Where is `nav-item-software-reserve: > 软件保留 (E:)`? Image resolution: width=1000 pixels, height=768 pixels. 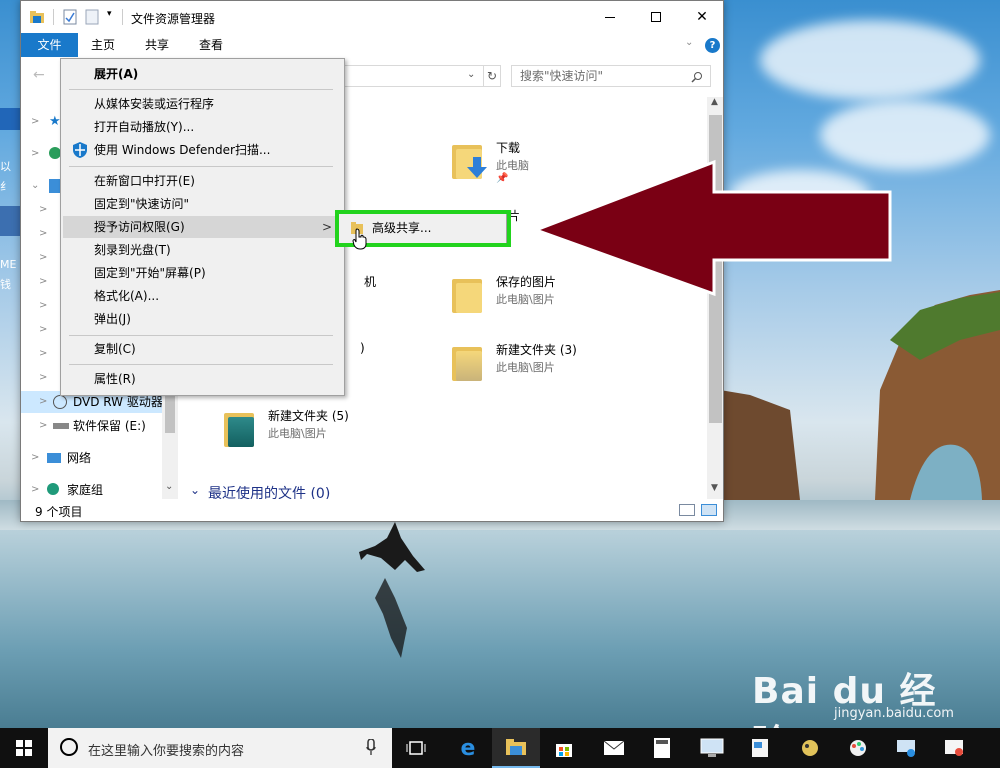
nav-item-software-reserve: > 软件保留 (E:) is located at coordinates (99, 426).